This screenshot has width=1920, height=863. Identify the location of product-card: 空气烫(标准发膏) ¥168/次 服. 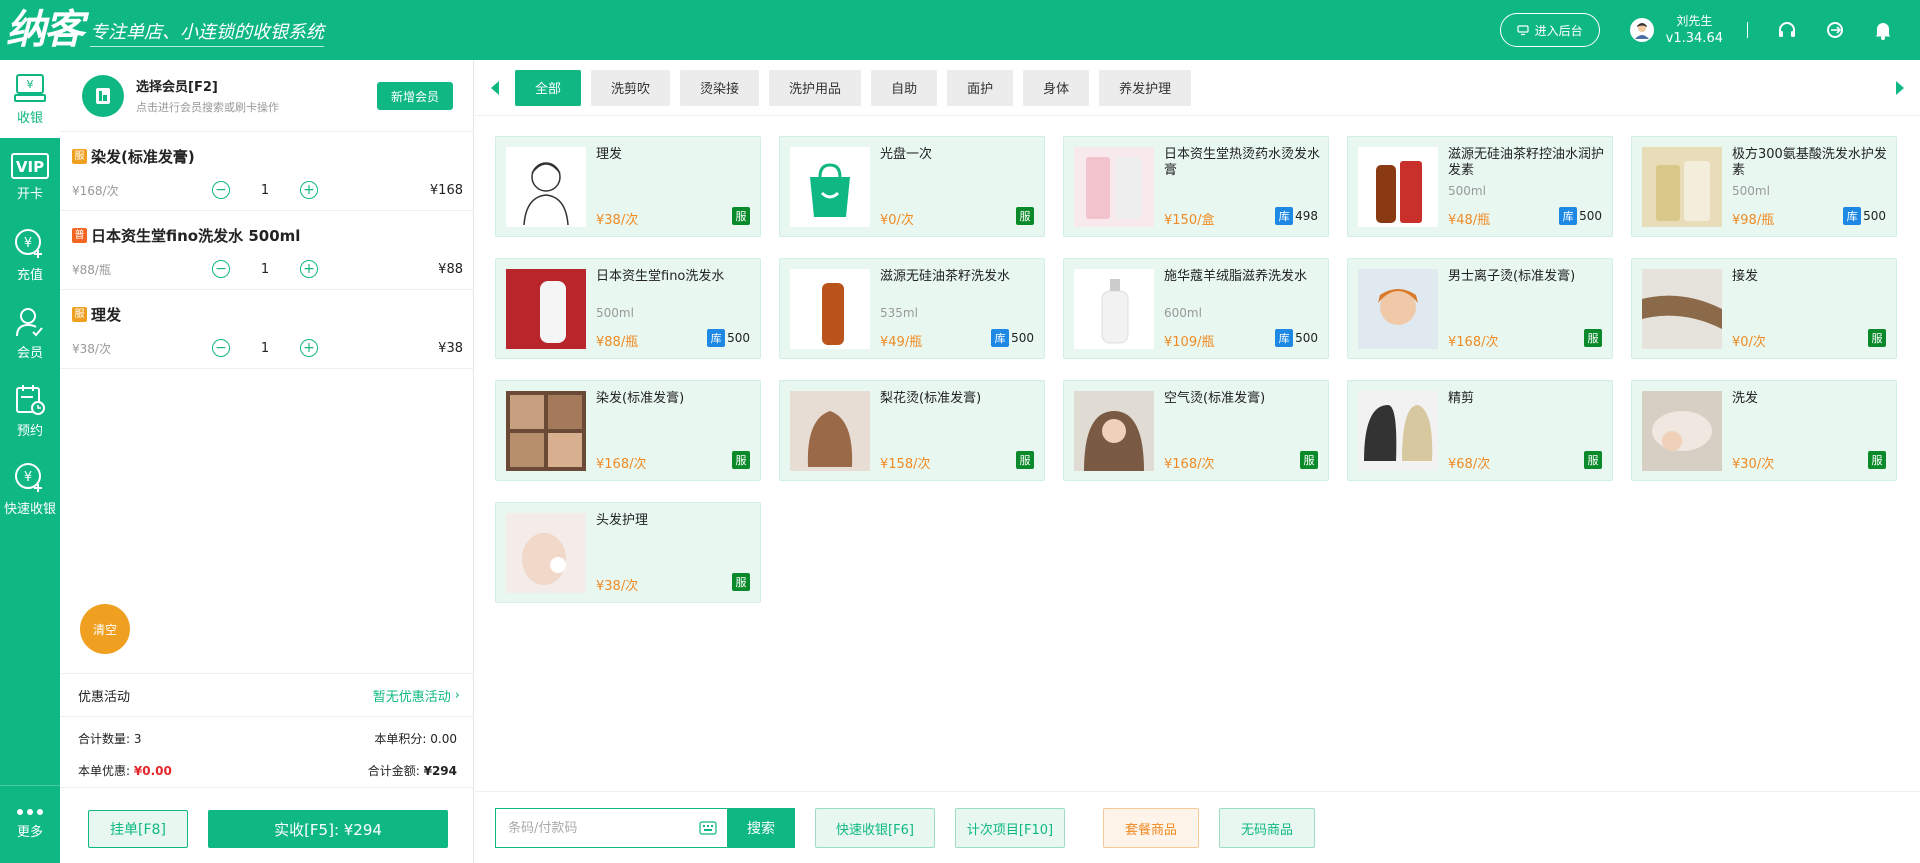
(1196, 430).